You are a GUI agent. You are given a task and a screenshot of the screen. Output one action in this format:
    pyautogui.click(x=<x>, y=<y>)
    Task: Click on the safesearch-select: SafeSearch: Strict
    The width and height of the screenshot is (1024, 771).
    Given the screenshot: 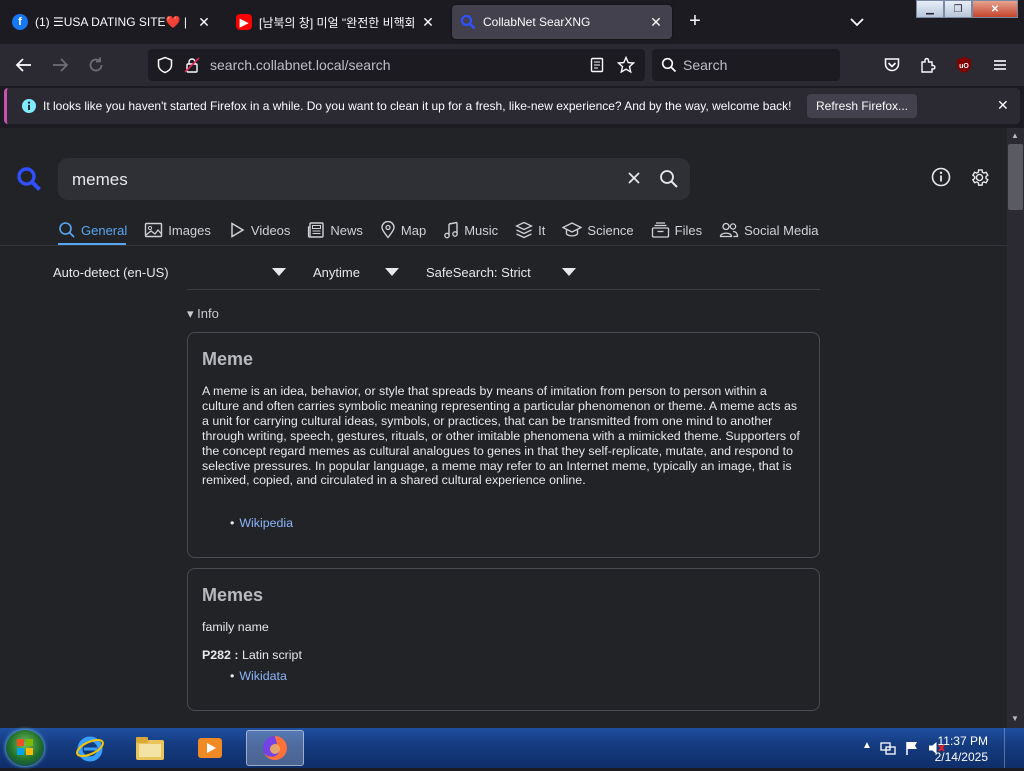 What is the action you would take?
    pyautogui.click(x=506, y=272)
    